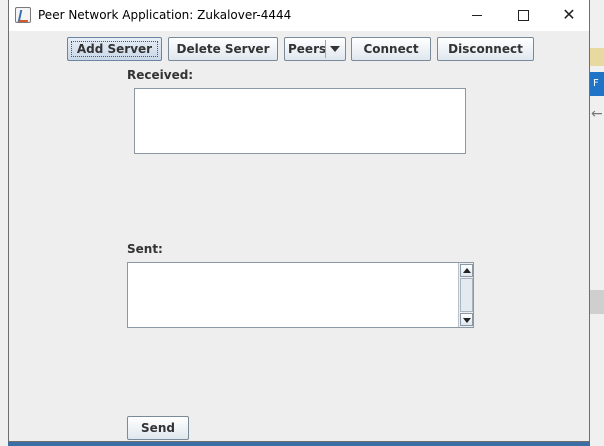 This screenshot has height=446, width=604. I want to click on send-button: Send, so click(158, 428).